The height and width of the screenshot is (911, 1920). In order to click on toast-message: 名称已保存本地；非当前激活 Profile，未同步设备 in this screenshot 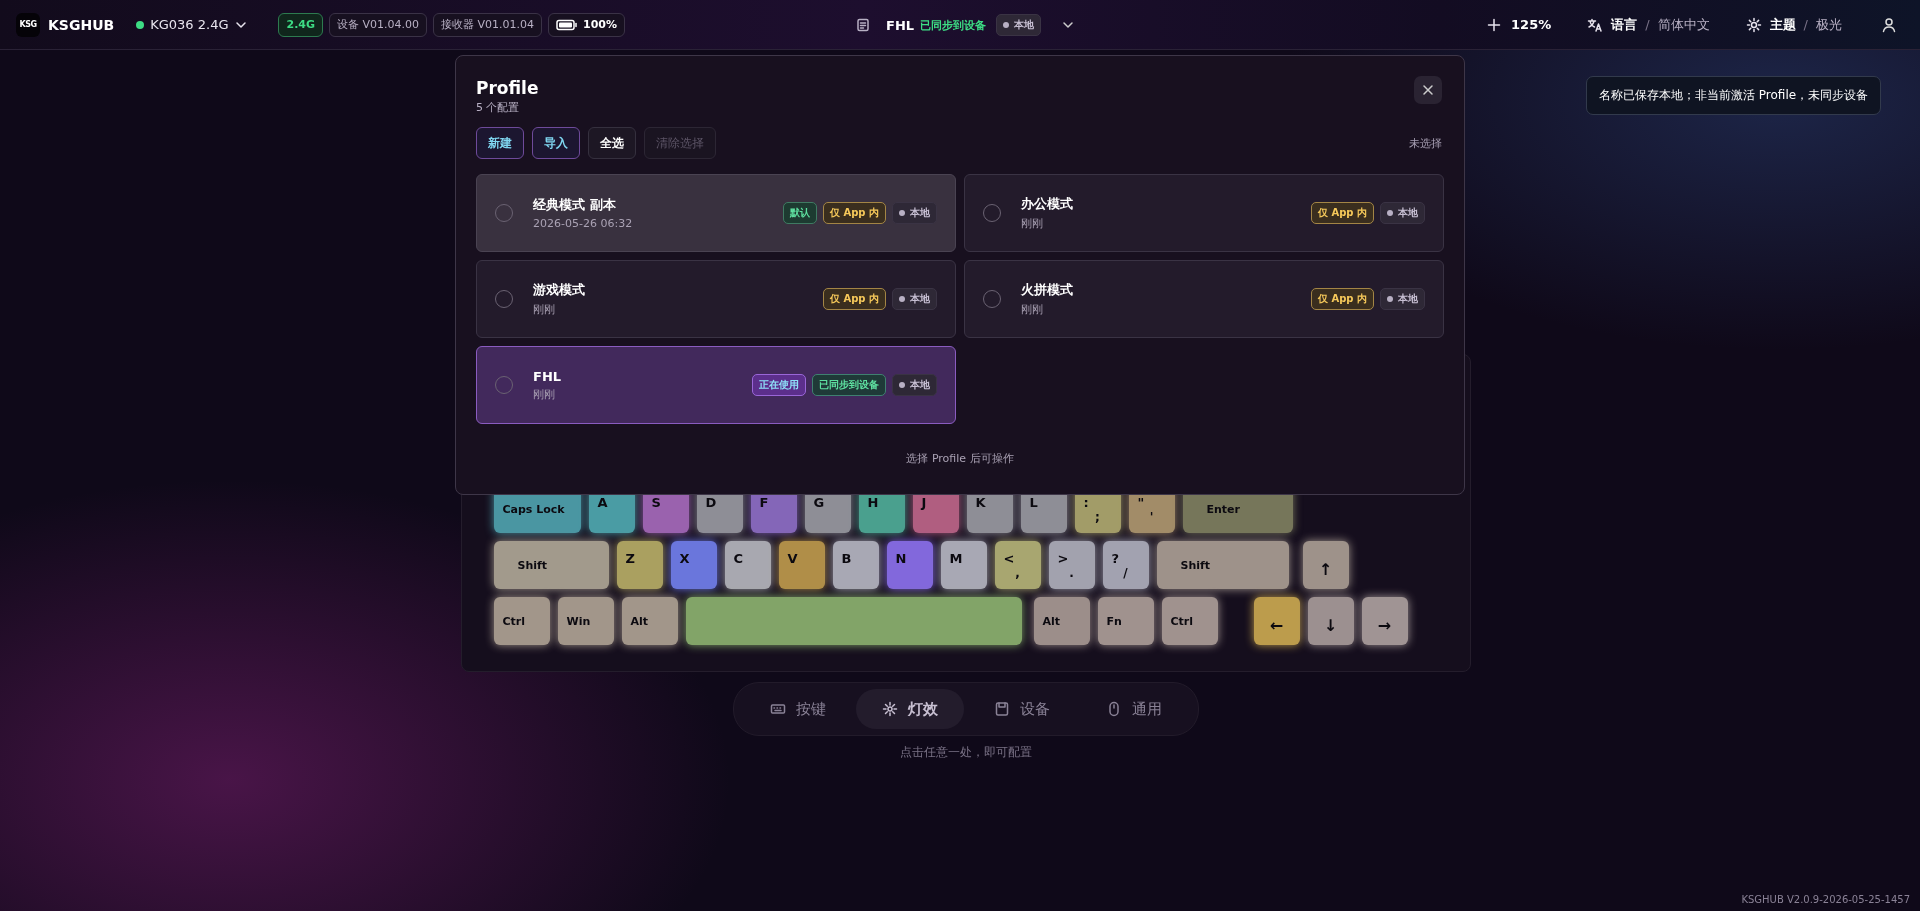, I will do `click(1734, 95)`.